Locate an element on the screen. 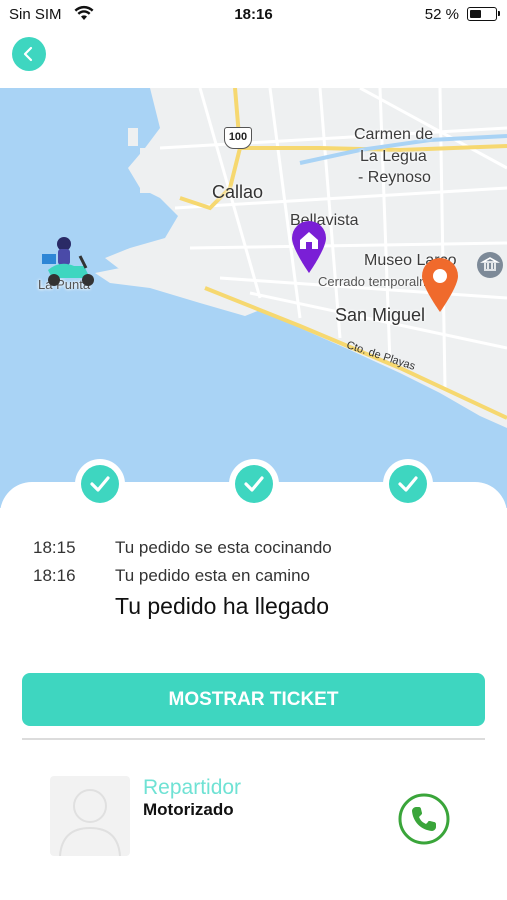 The width and height of the screenshot is (507, 900). map-label-carmen-2: La Legua is located at coordinates (393, 156).